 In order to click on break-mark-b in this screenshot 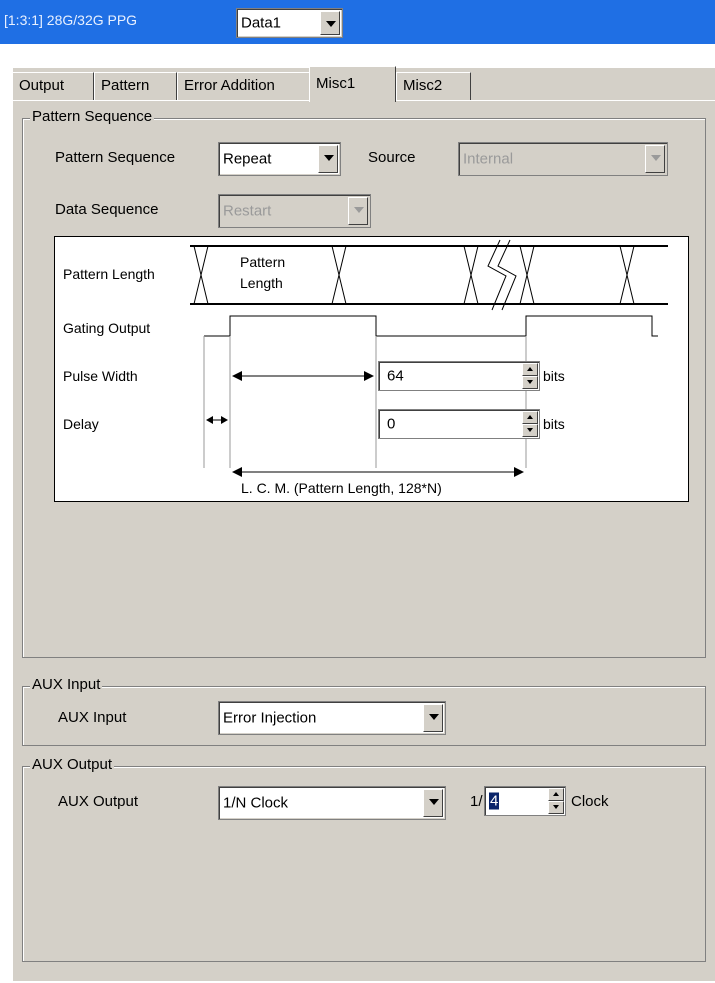, I will do `click(507, 275)`.